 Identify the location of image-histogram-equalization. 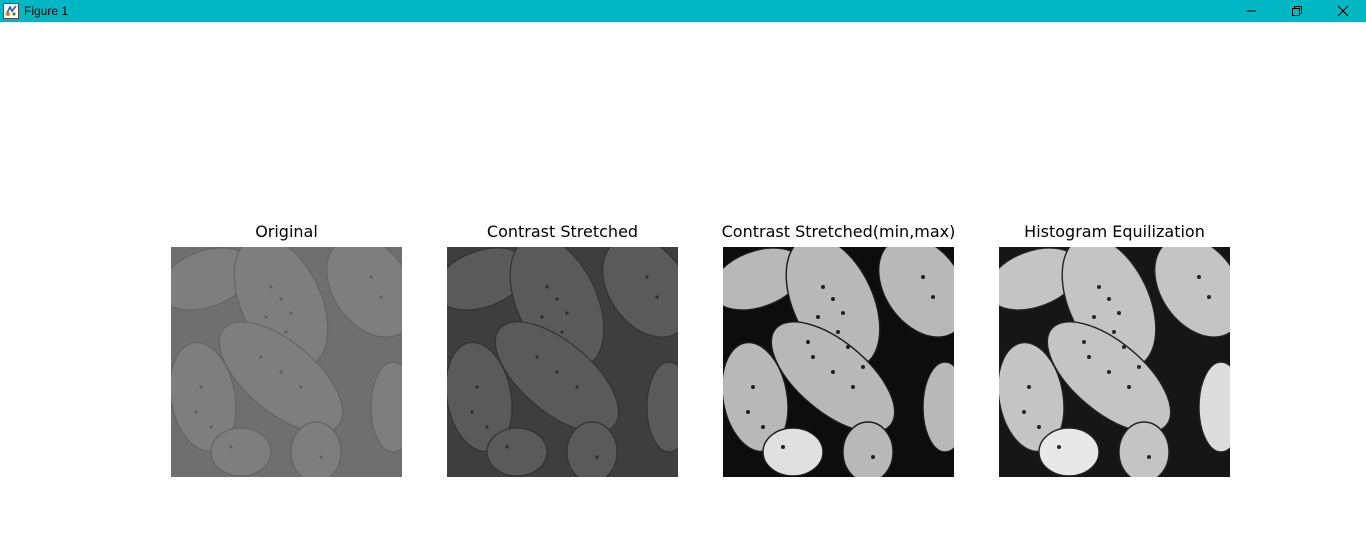
(1114, 362).